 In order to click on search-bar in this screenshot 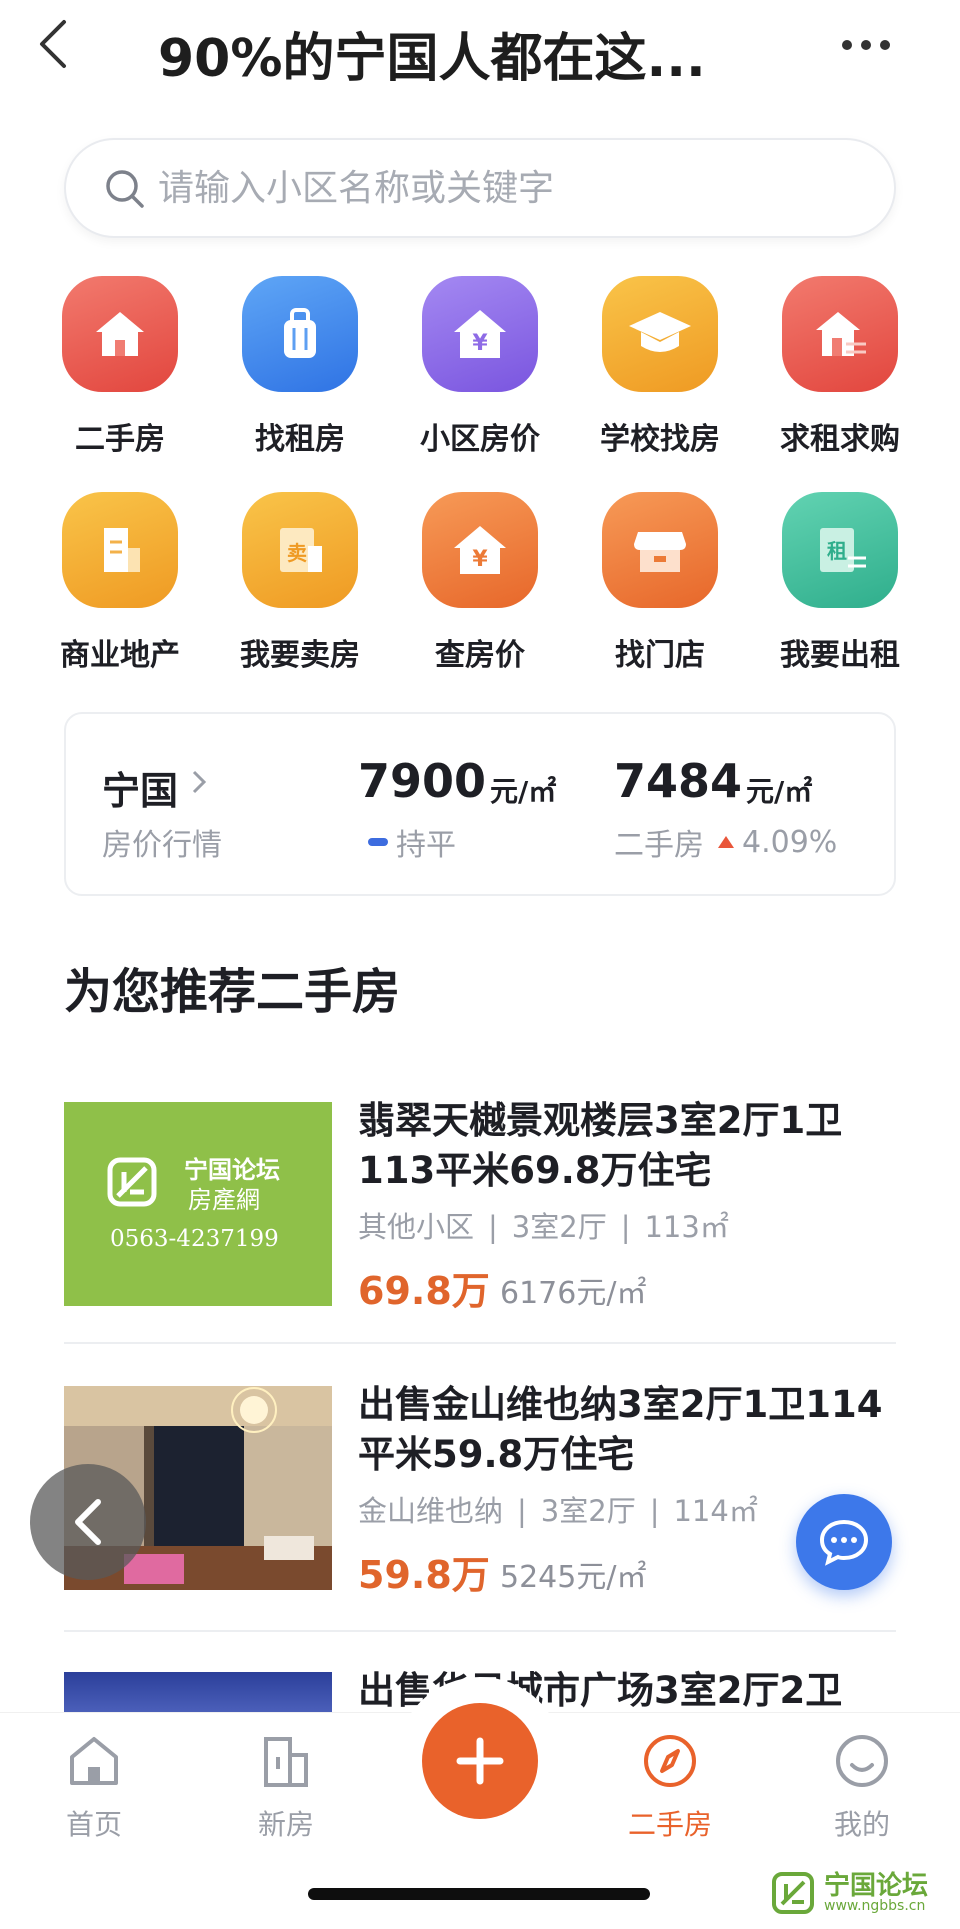, I will do `click(480, 188)`.